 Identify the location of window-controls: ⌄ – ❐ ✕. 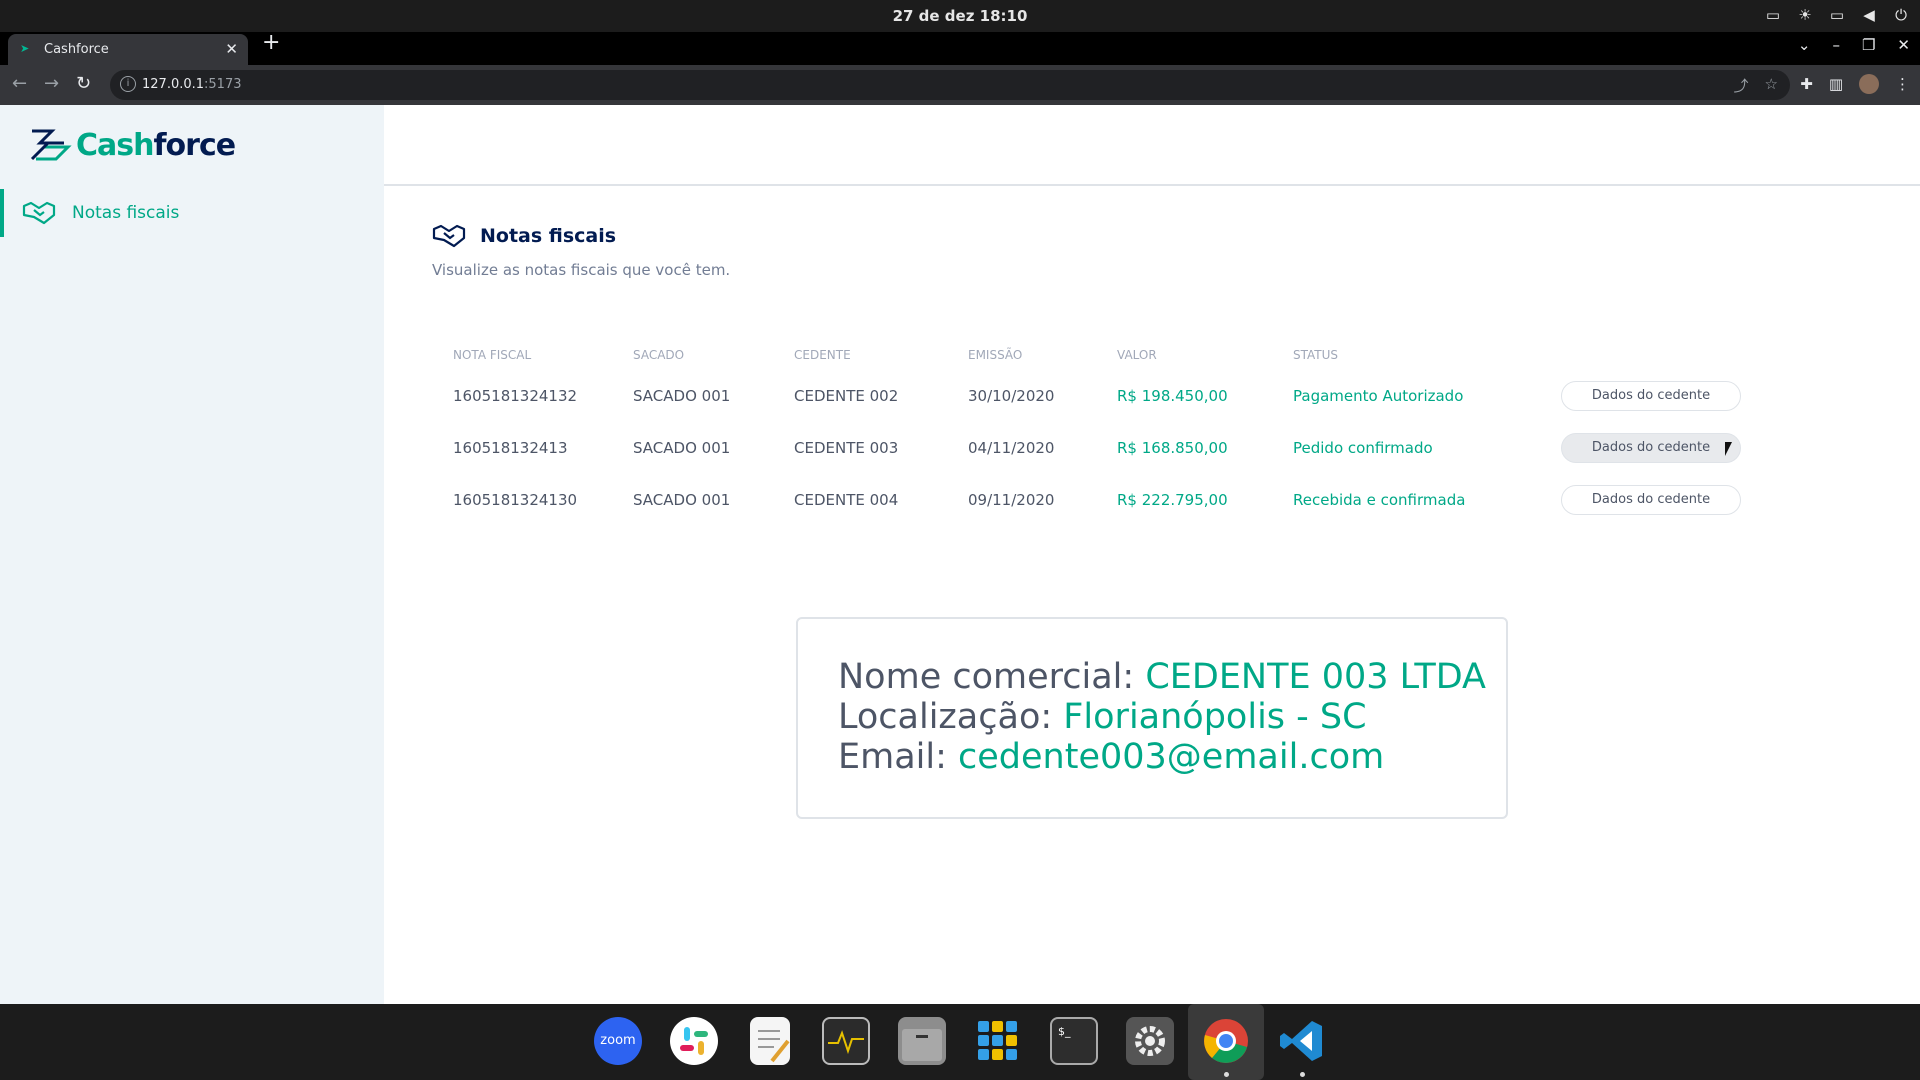
(1854, 45).